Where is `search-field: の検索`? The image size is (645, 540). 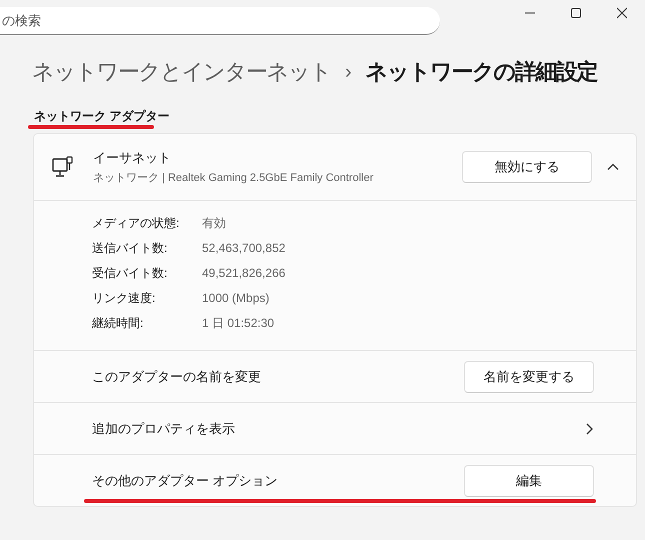 search-field: の検索 is located at coordinates (220, 21).